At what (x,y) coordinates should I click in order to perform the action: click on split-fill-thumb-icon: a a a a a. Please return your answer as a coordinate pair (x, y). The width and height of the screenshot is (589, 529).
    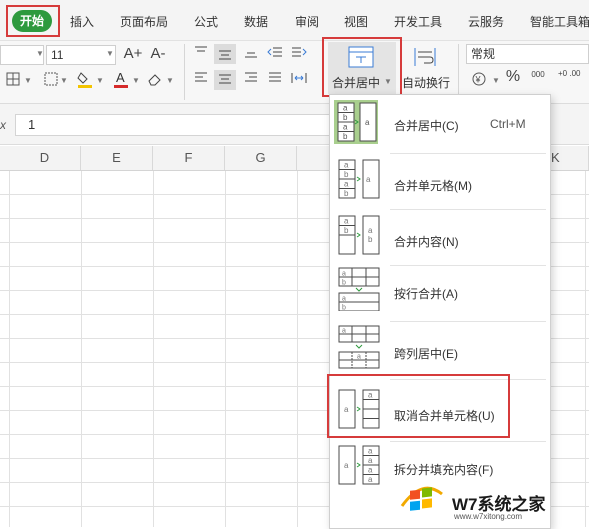
    Looking at the image, I should click on (359, 465).